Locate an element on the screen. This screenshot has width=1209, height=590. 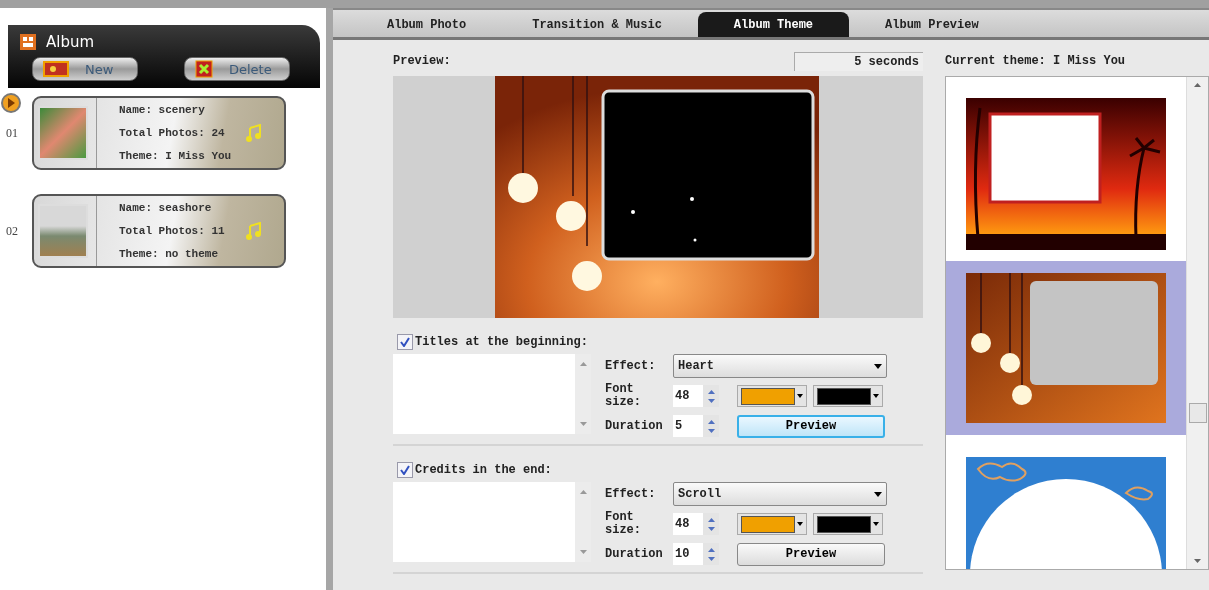
album-name: Name: seashore is located at coordinates (166, 207).